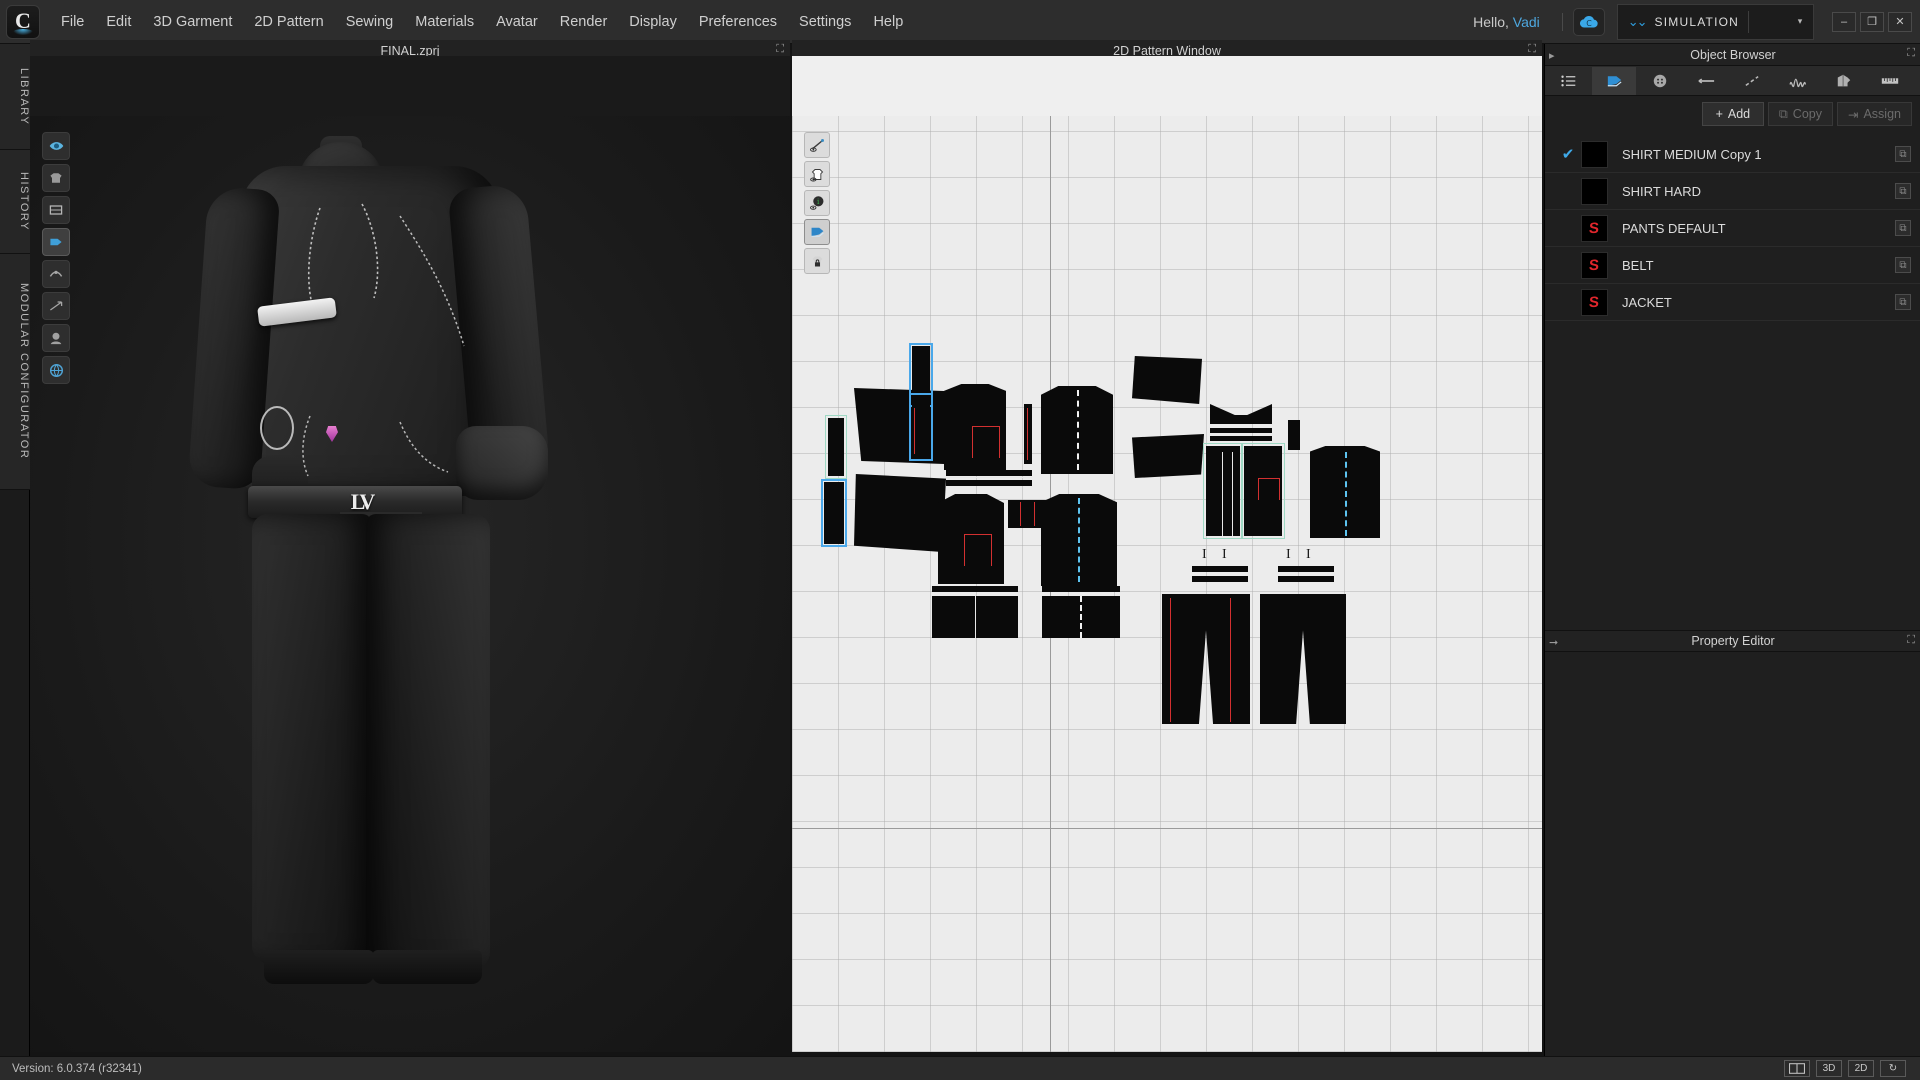 This screenshot has width=1920, height=1080. What do you see at coordinates (72, 22) in the screenshot?
I see `menu-file: File` at bounding box center [72, 22].